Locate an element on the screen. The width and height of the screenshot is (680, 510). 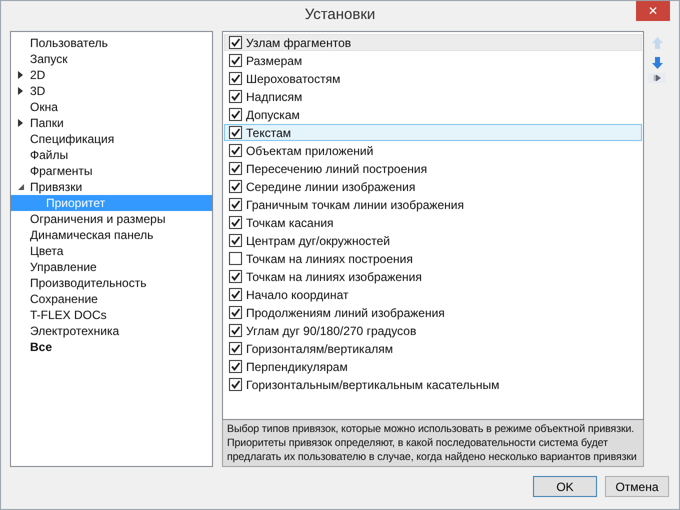
checkbox-label: Объектам приложений is located at coordinates (310, 151).